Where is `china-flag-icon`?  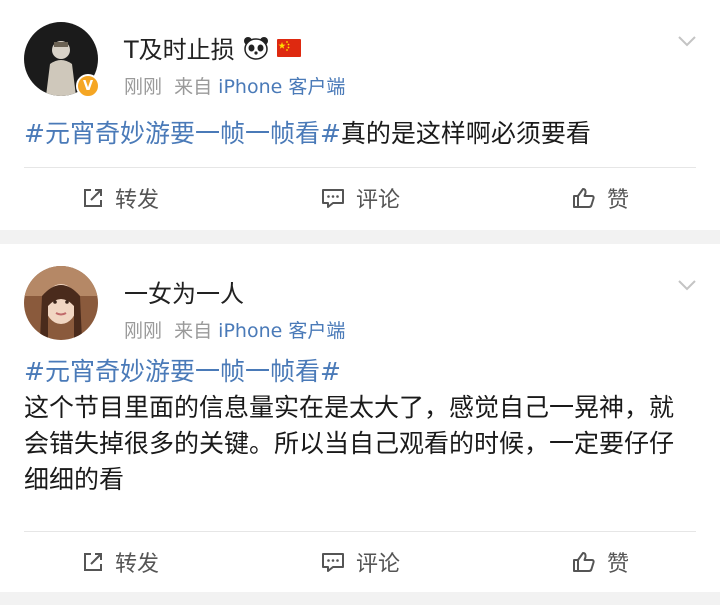
china-flag-icon is located at coordinates (288, 47).